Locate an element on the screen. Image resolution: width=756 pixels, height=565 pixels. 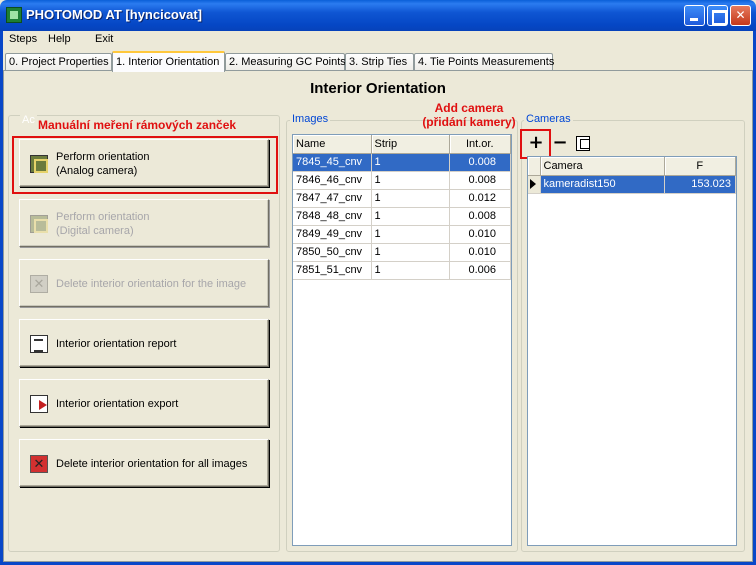
minimize-button is located at coordinates (694, 15).